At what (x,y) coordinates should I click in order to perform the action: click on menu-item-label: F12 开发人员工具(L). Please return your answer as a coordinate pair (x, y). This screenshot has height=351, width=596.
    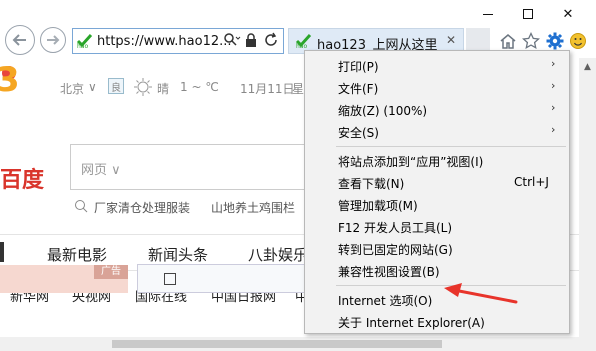
    Looking at the image, I should click on (395, 228).